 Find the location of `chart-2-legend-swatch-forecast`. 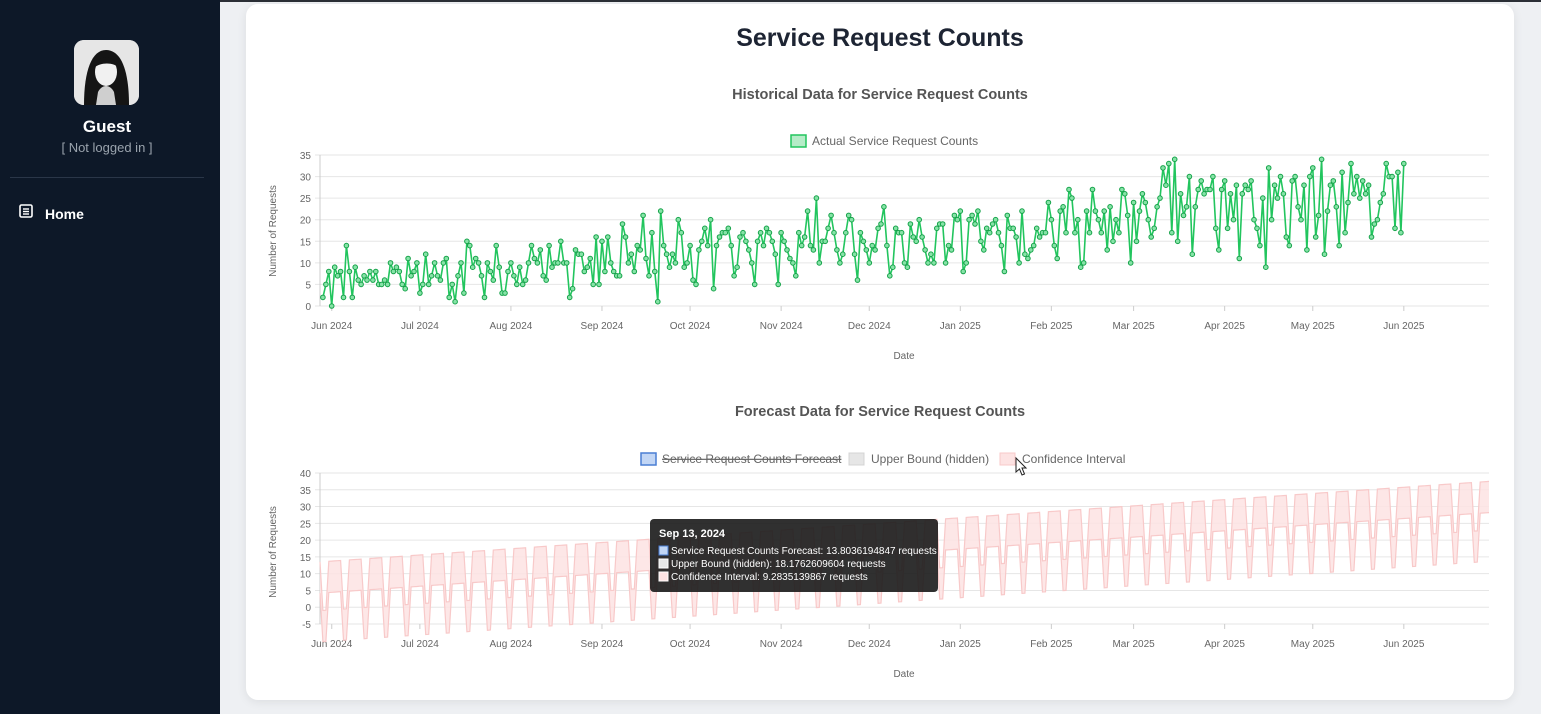

chart-2-legend-swatch-forecast is located at coordinates (648, 459).